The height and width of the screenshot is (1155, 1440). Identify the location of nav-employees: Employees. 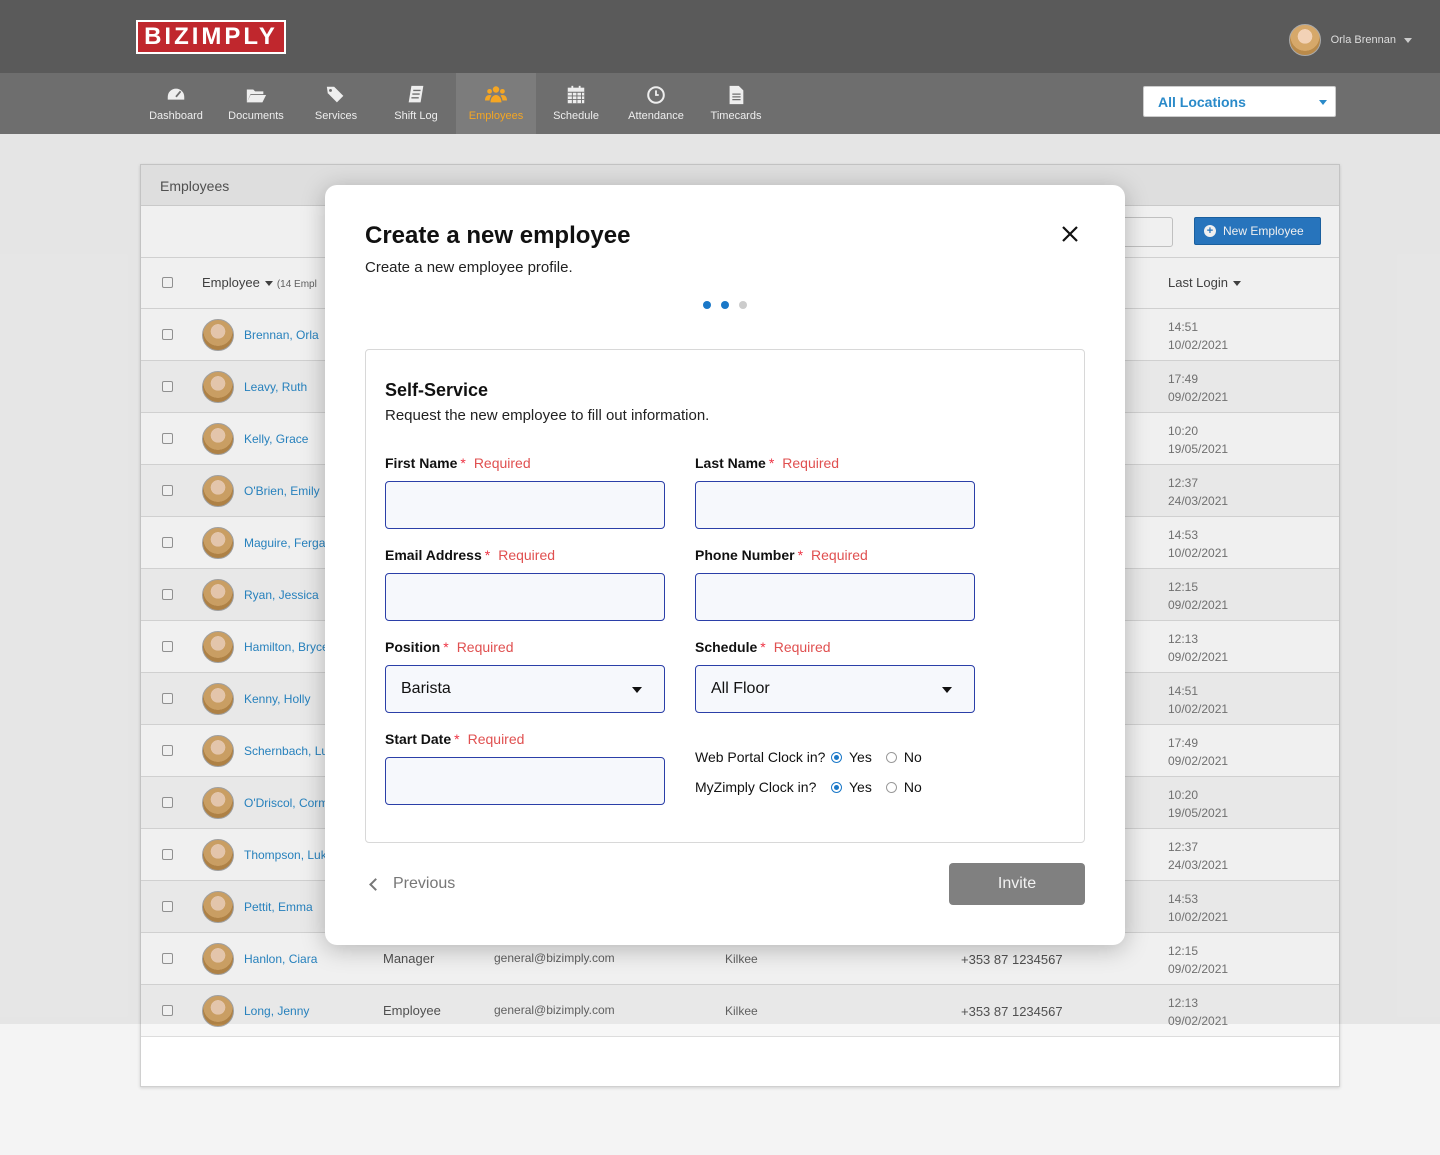
(496, 103).